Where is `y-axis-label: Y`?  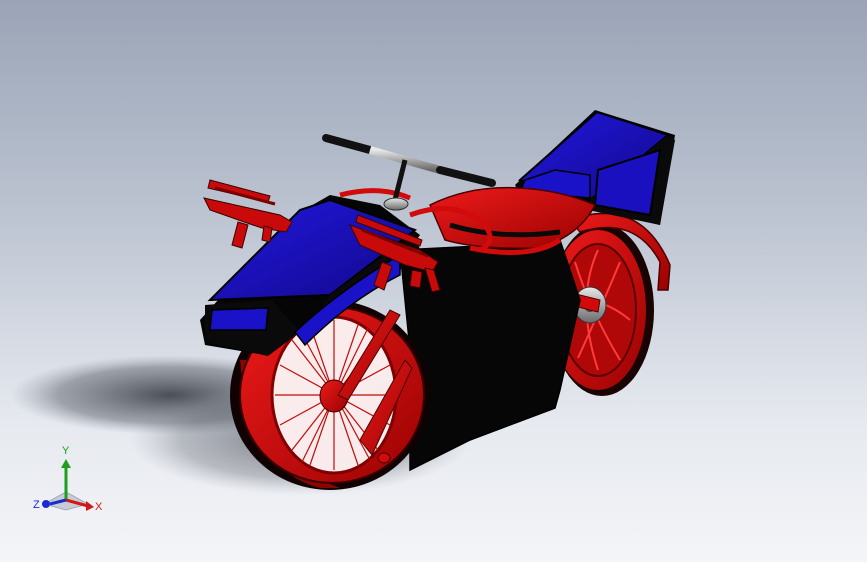
y-axis-label: Y is located at coordinates (66, 451).